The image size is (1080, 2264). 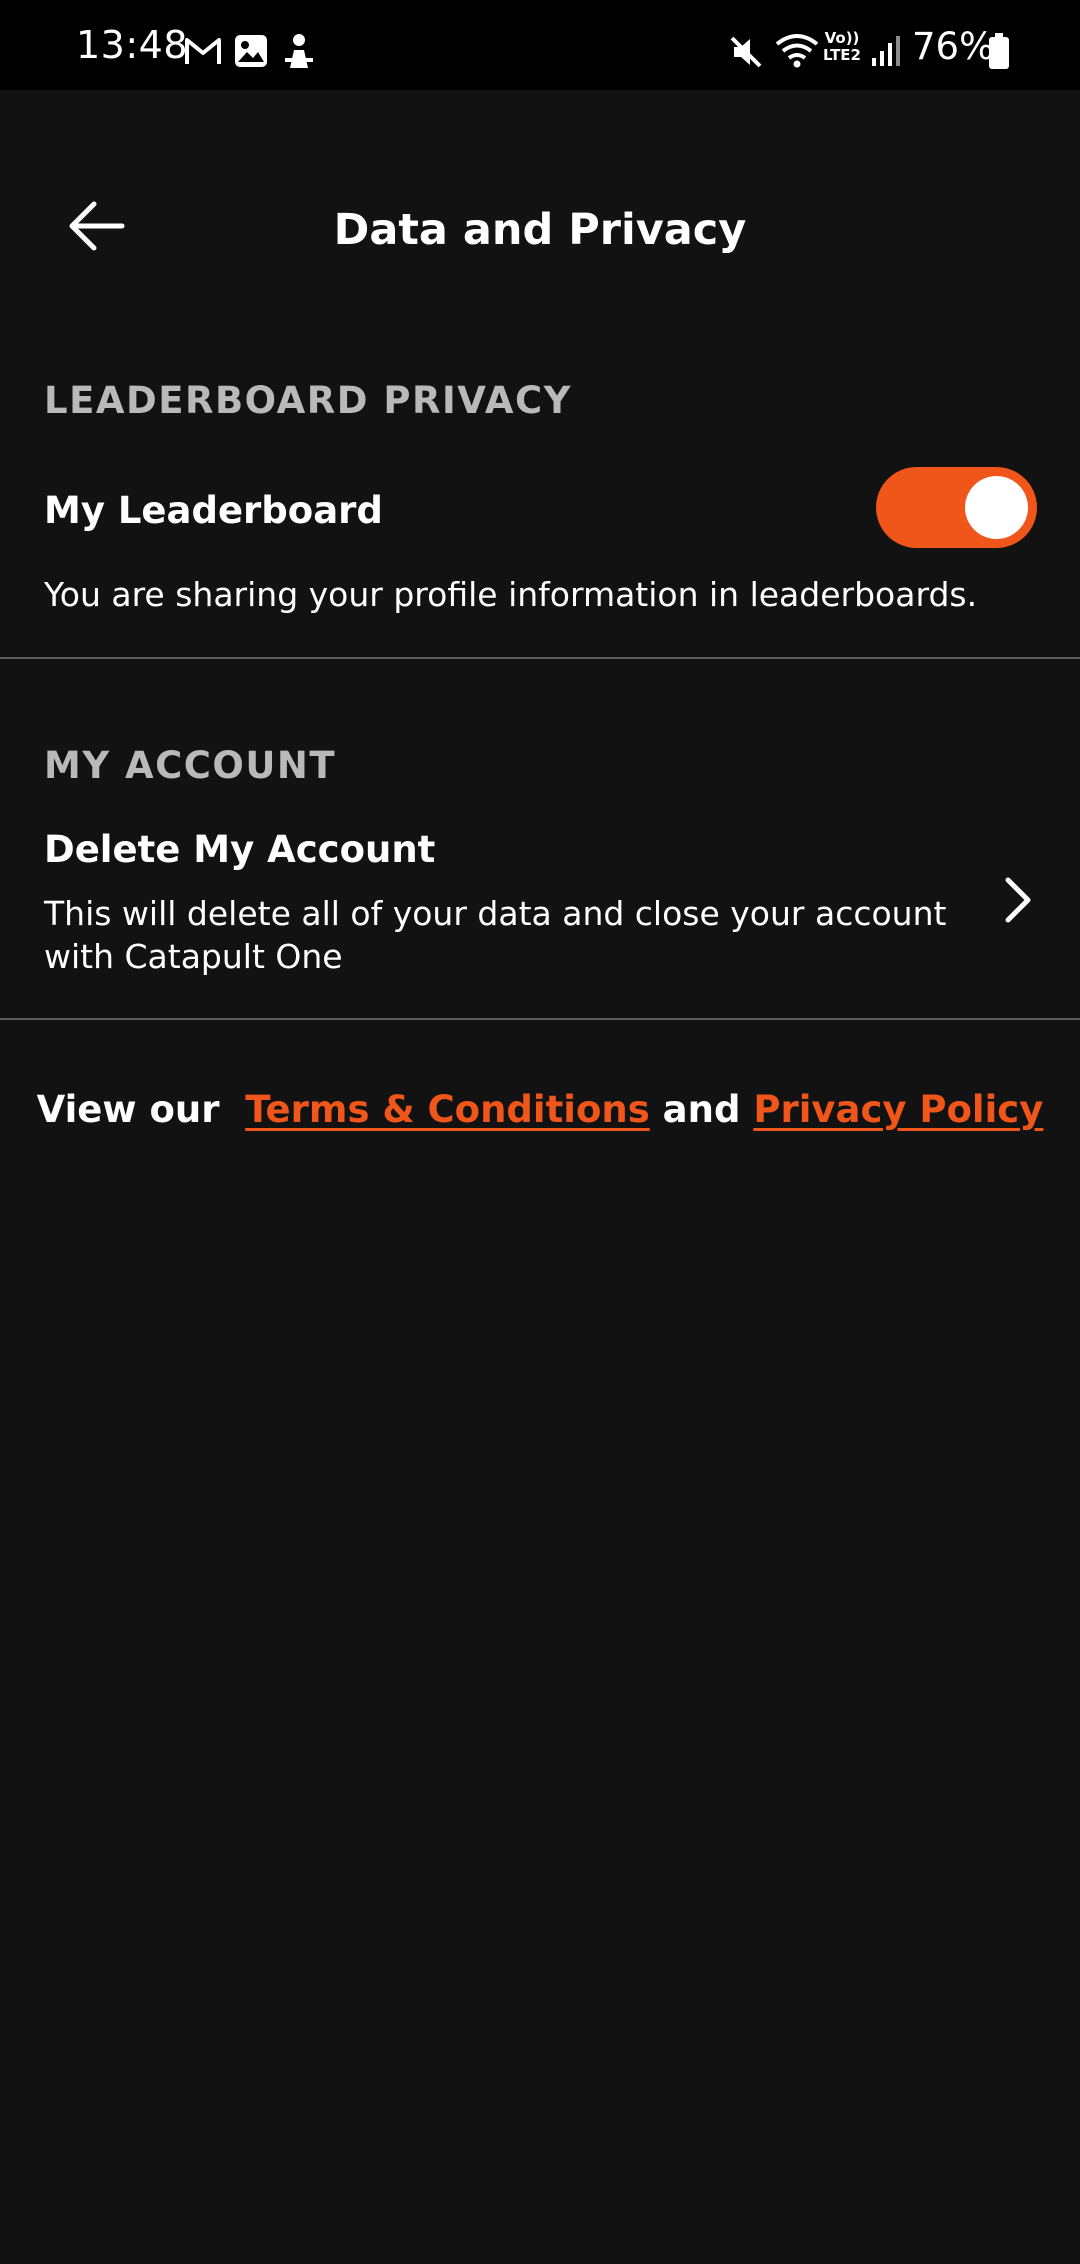 I want to click on volte-lte2-icon: Vo)) LTE2, so click(x=842, y=47).